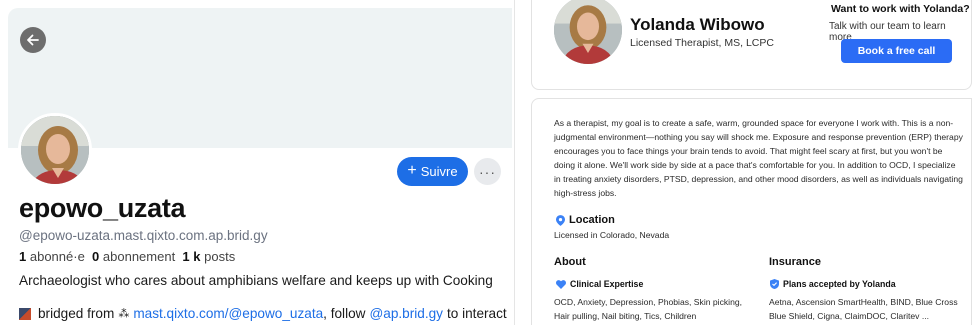  I want to click on clinical-expertise-title: Clinical Expertise, so click(607, 284).